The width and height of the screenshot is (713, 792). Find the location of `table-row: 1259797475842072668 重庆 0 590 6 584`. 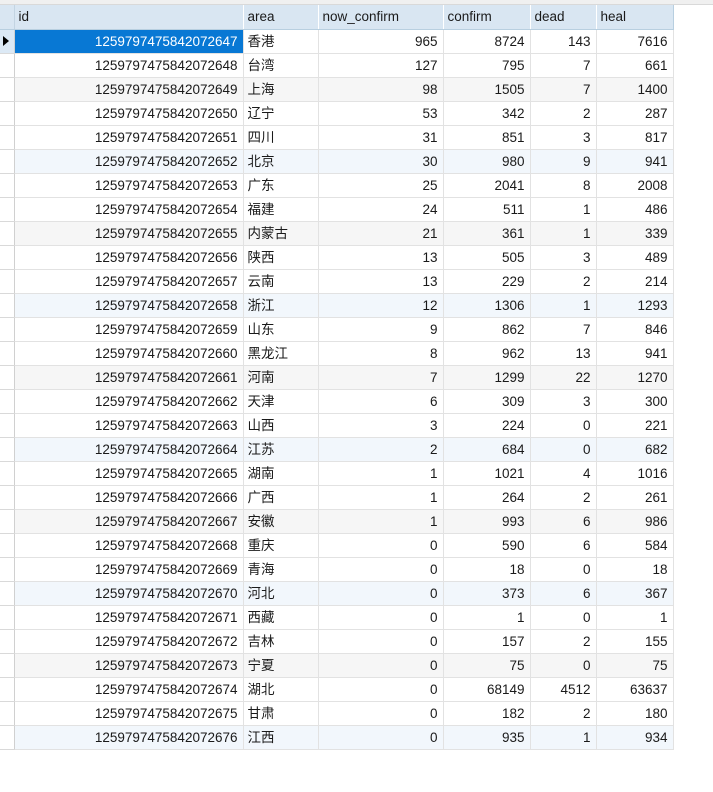

table-row: 1259797475842072668 重庆 0 590 6 584 is located at coordinates (337, 545).